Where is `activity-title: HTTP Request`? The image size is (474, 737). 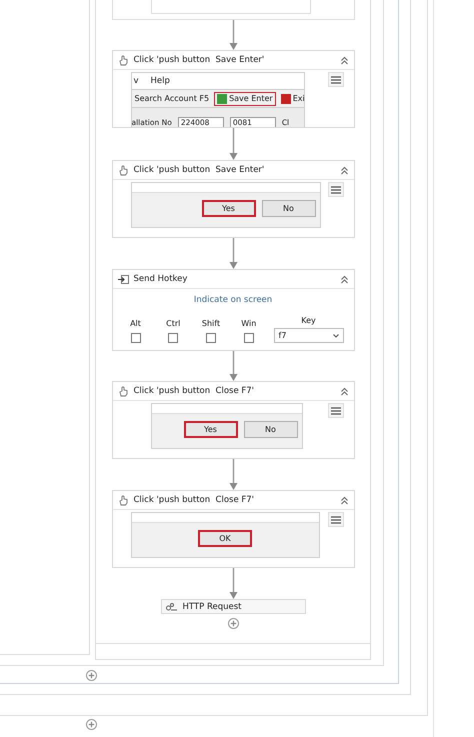
activity-title: HTTP Request is located at coordinates (212, 607).